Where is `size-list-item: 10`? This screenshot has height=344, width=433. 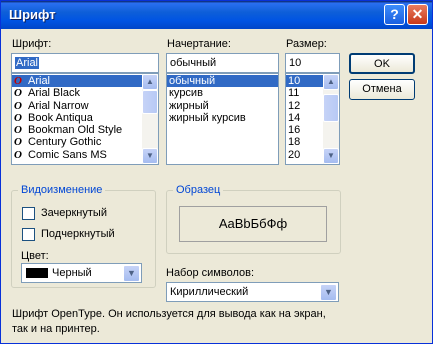 size-list-item: 10 is located at coordinates (304, 81).